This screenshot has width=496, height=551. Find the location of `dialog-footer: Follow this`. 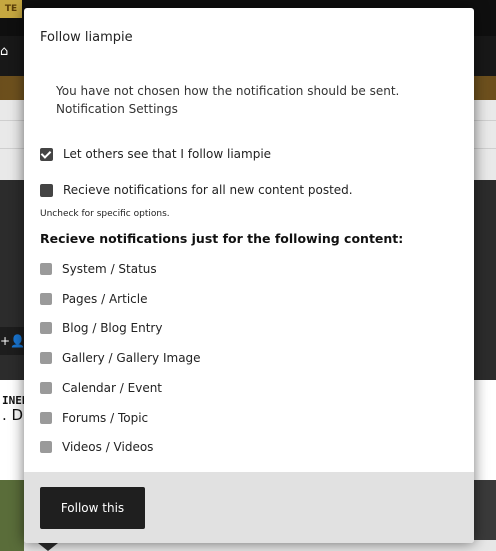

dialog-footer: Follow this is located at coordinates (249, 507).